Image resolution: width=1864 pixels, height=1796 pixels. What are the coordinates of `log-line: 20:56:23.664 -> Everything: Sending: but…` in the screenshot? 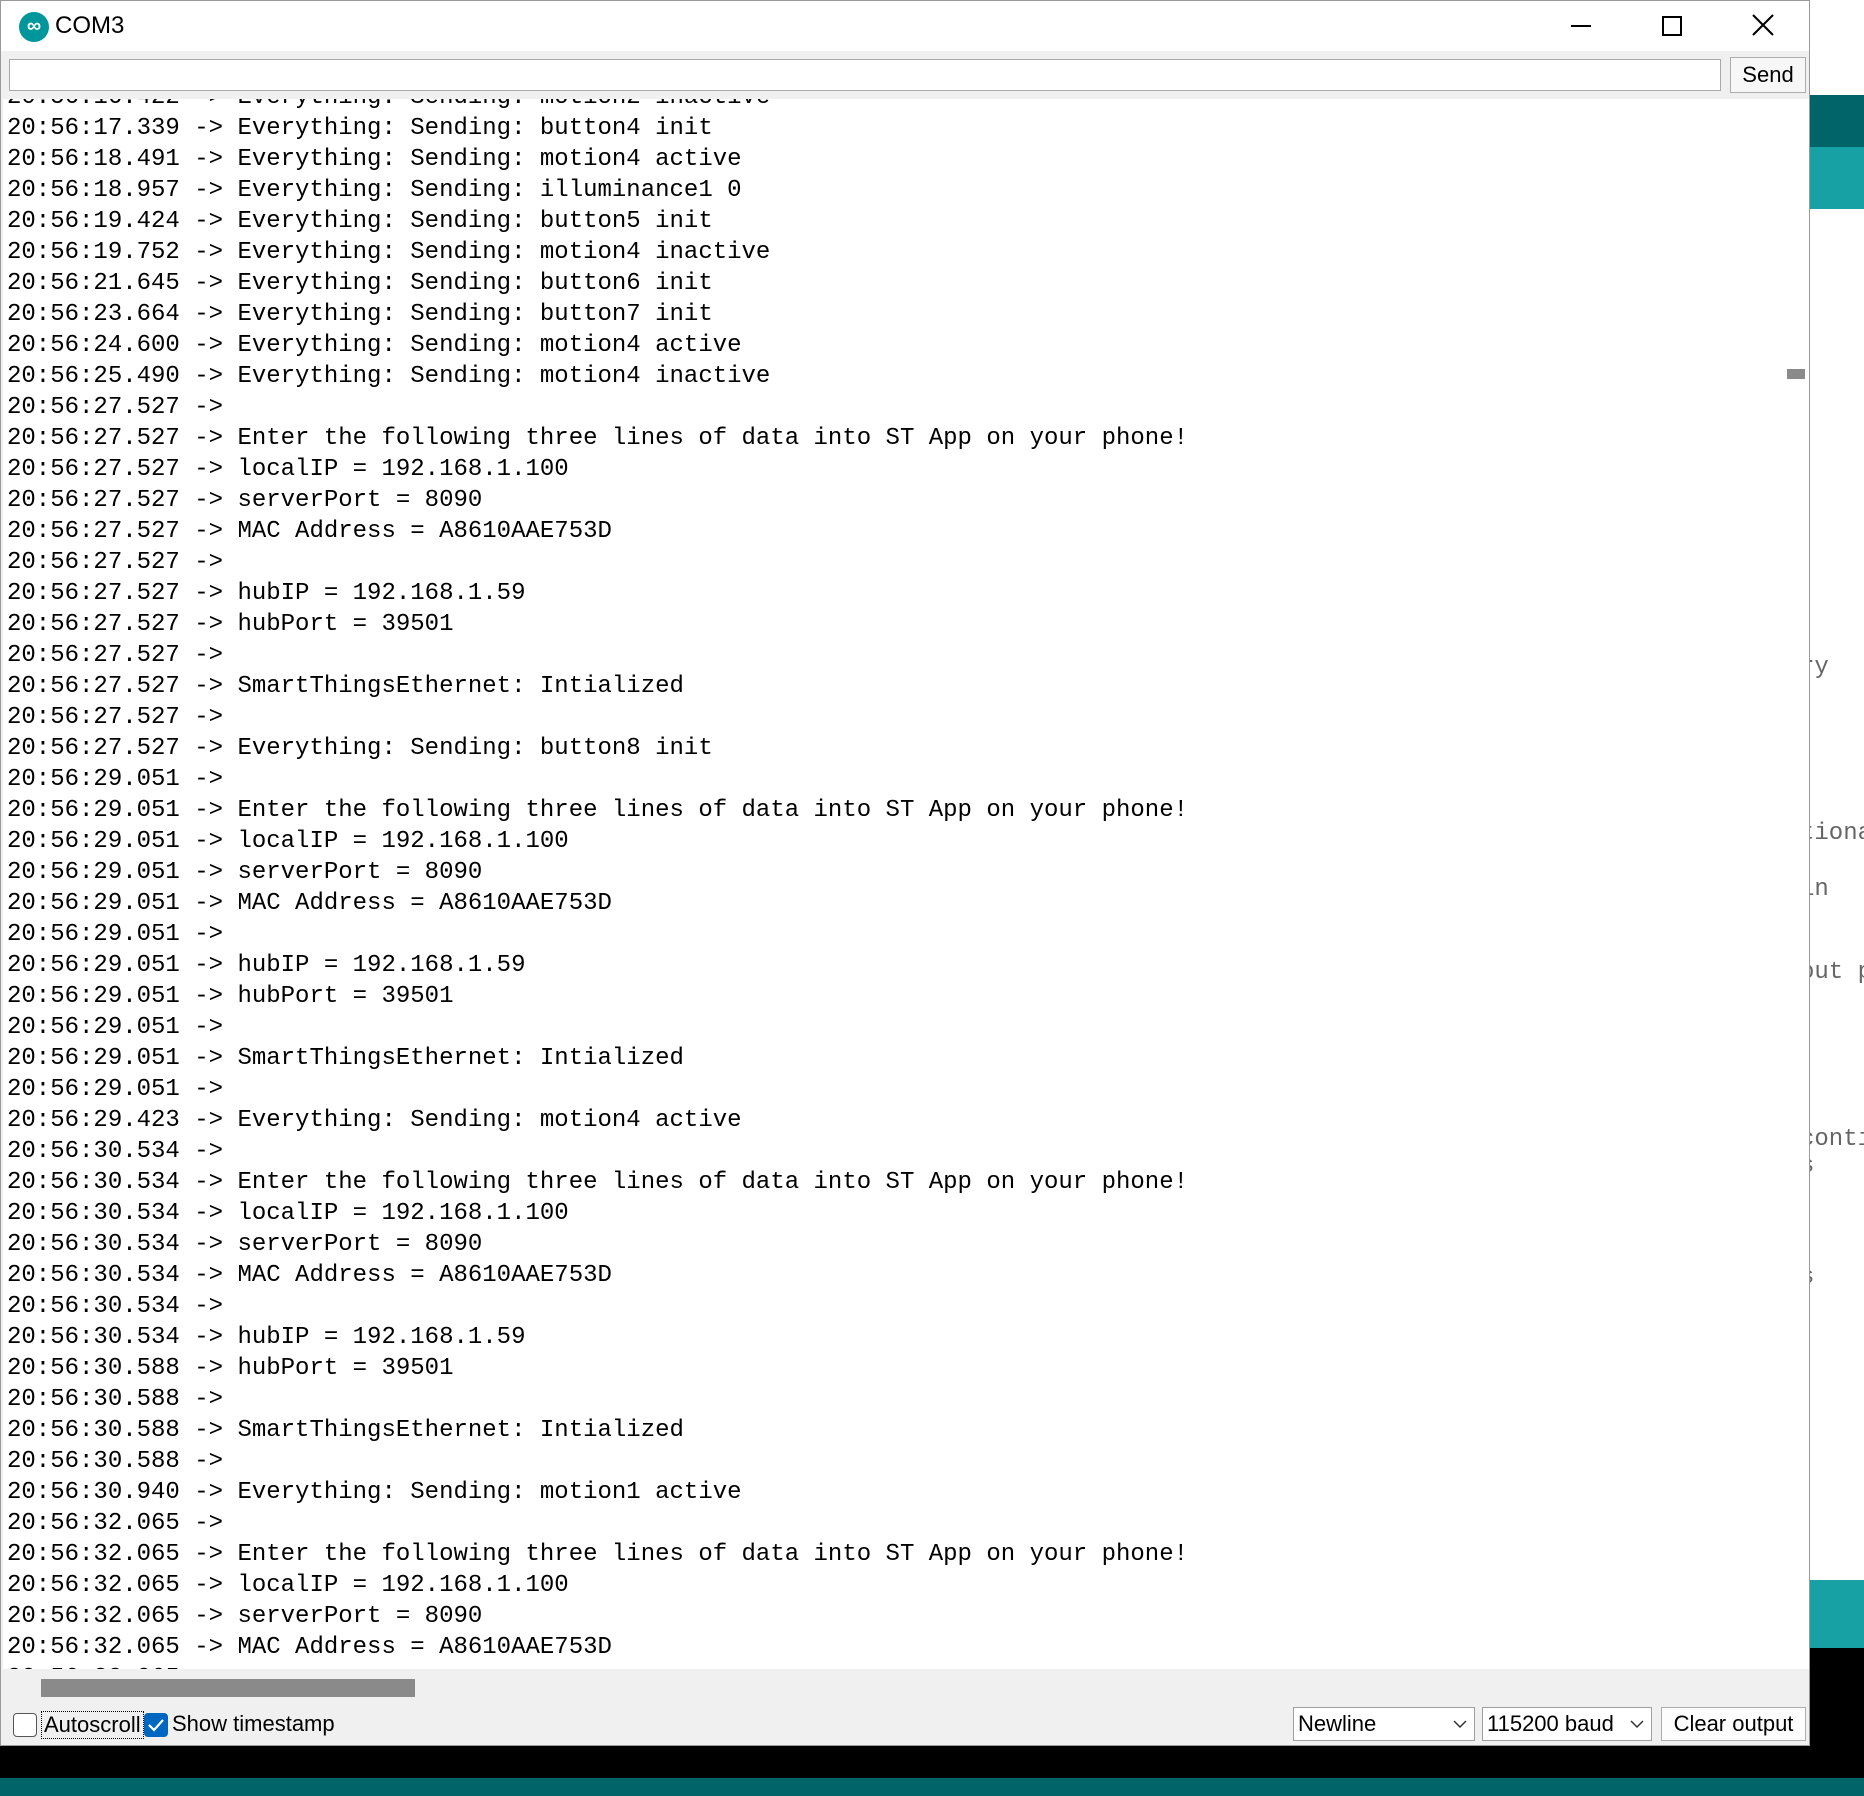 It's located at (360, 314).